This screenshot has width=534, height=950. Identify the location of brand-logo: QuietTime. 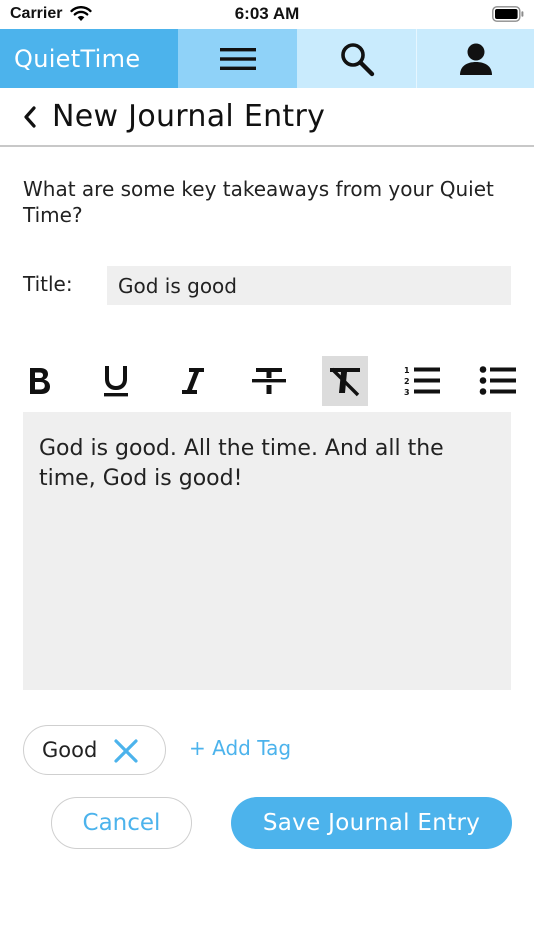
(89, 58).